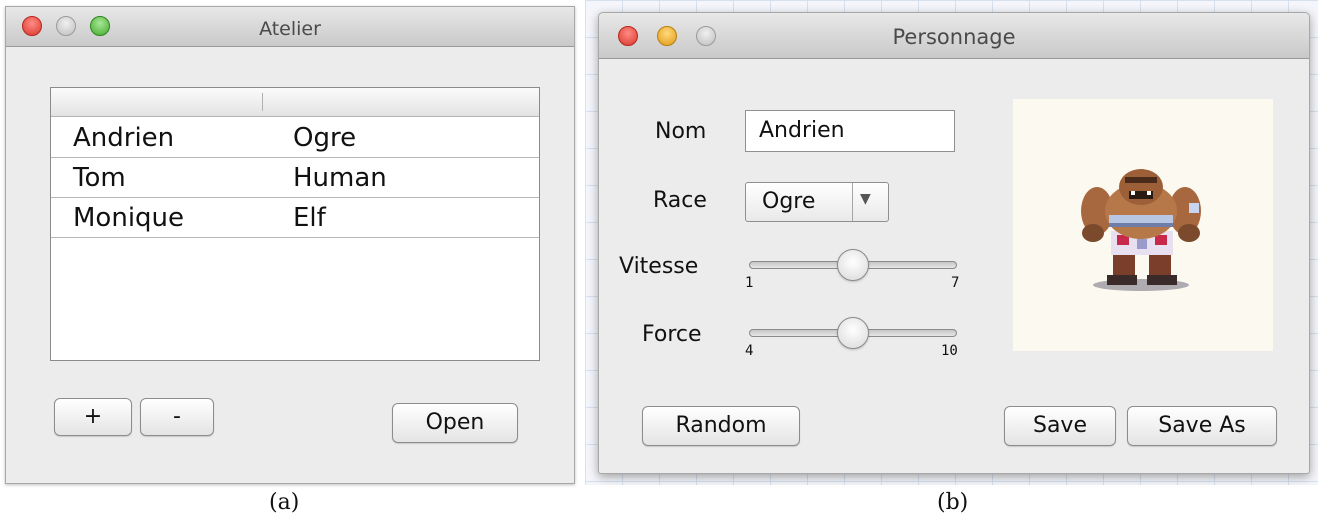  Describe the element at coordinates (749, 283) in the screenshot. I see `vitesse-min: 1` at that location.